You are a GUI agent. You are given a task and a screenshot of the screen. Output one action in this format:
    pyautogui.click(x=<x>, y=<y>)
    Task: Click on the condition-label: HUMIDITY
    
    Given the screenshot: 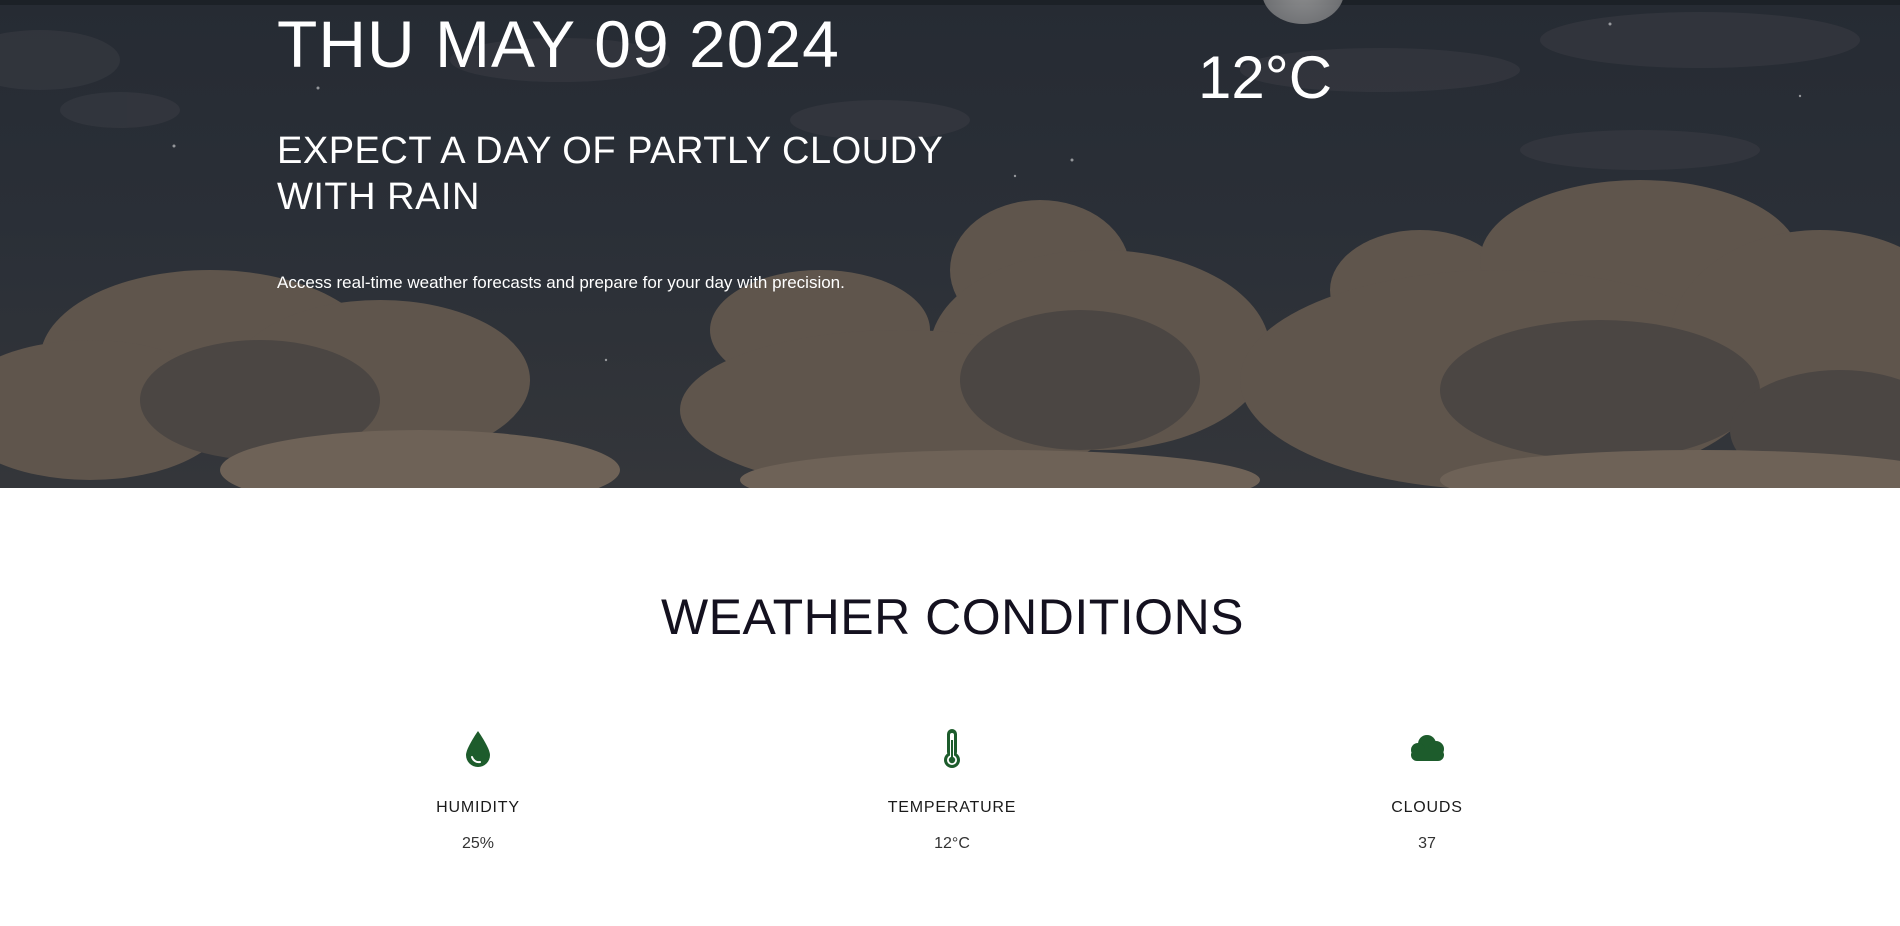 What is the action you would take?
    pyautogui.click(x=478, y=807)
    